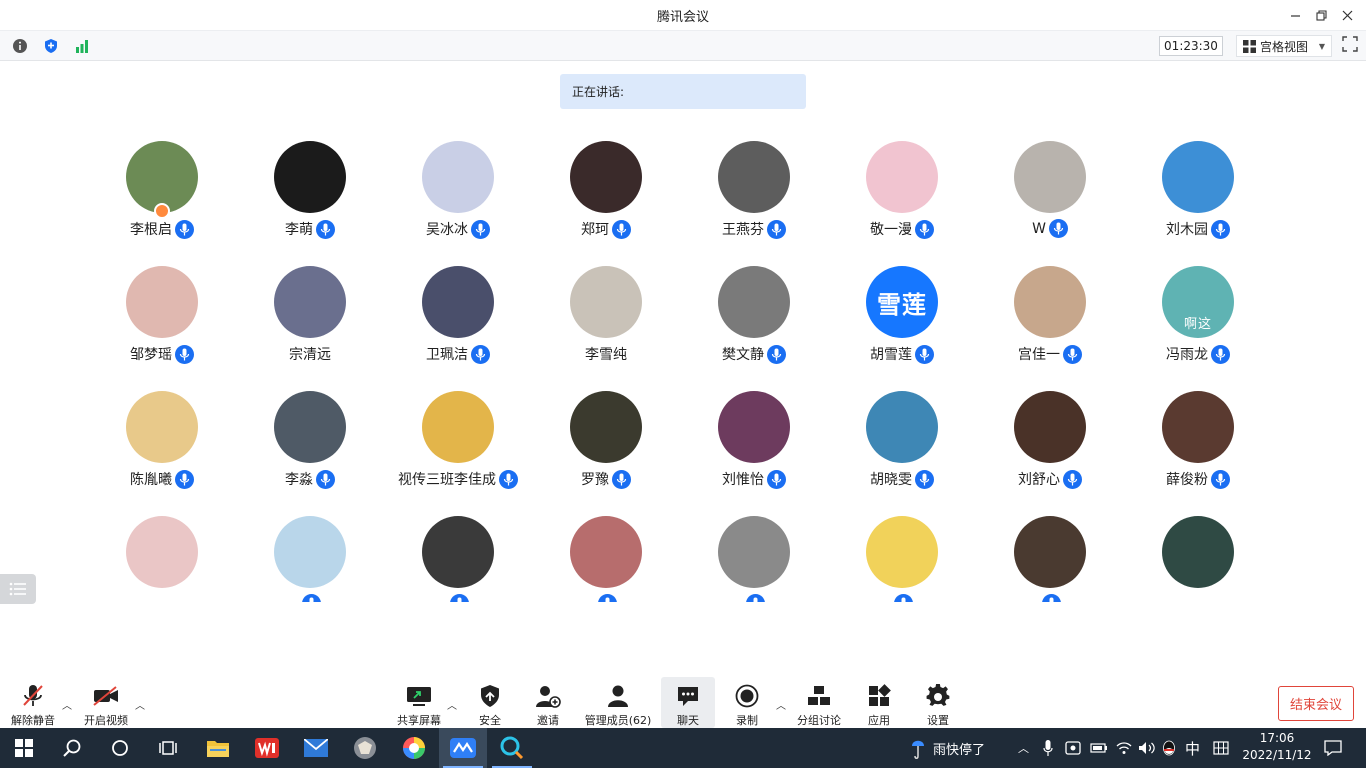  What do you see at coordinates (490, 695) in the screenshot?
I see `shield-icon` at bounding box center [490, 695].